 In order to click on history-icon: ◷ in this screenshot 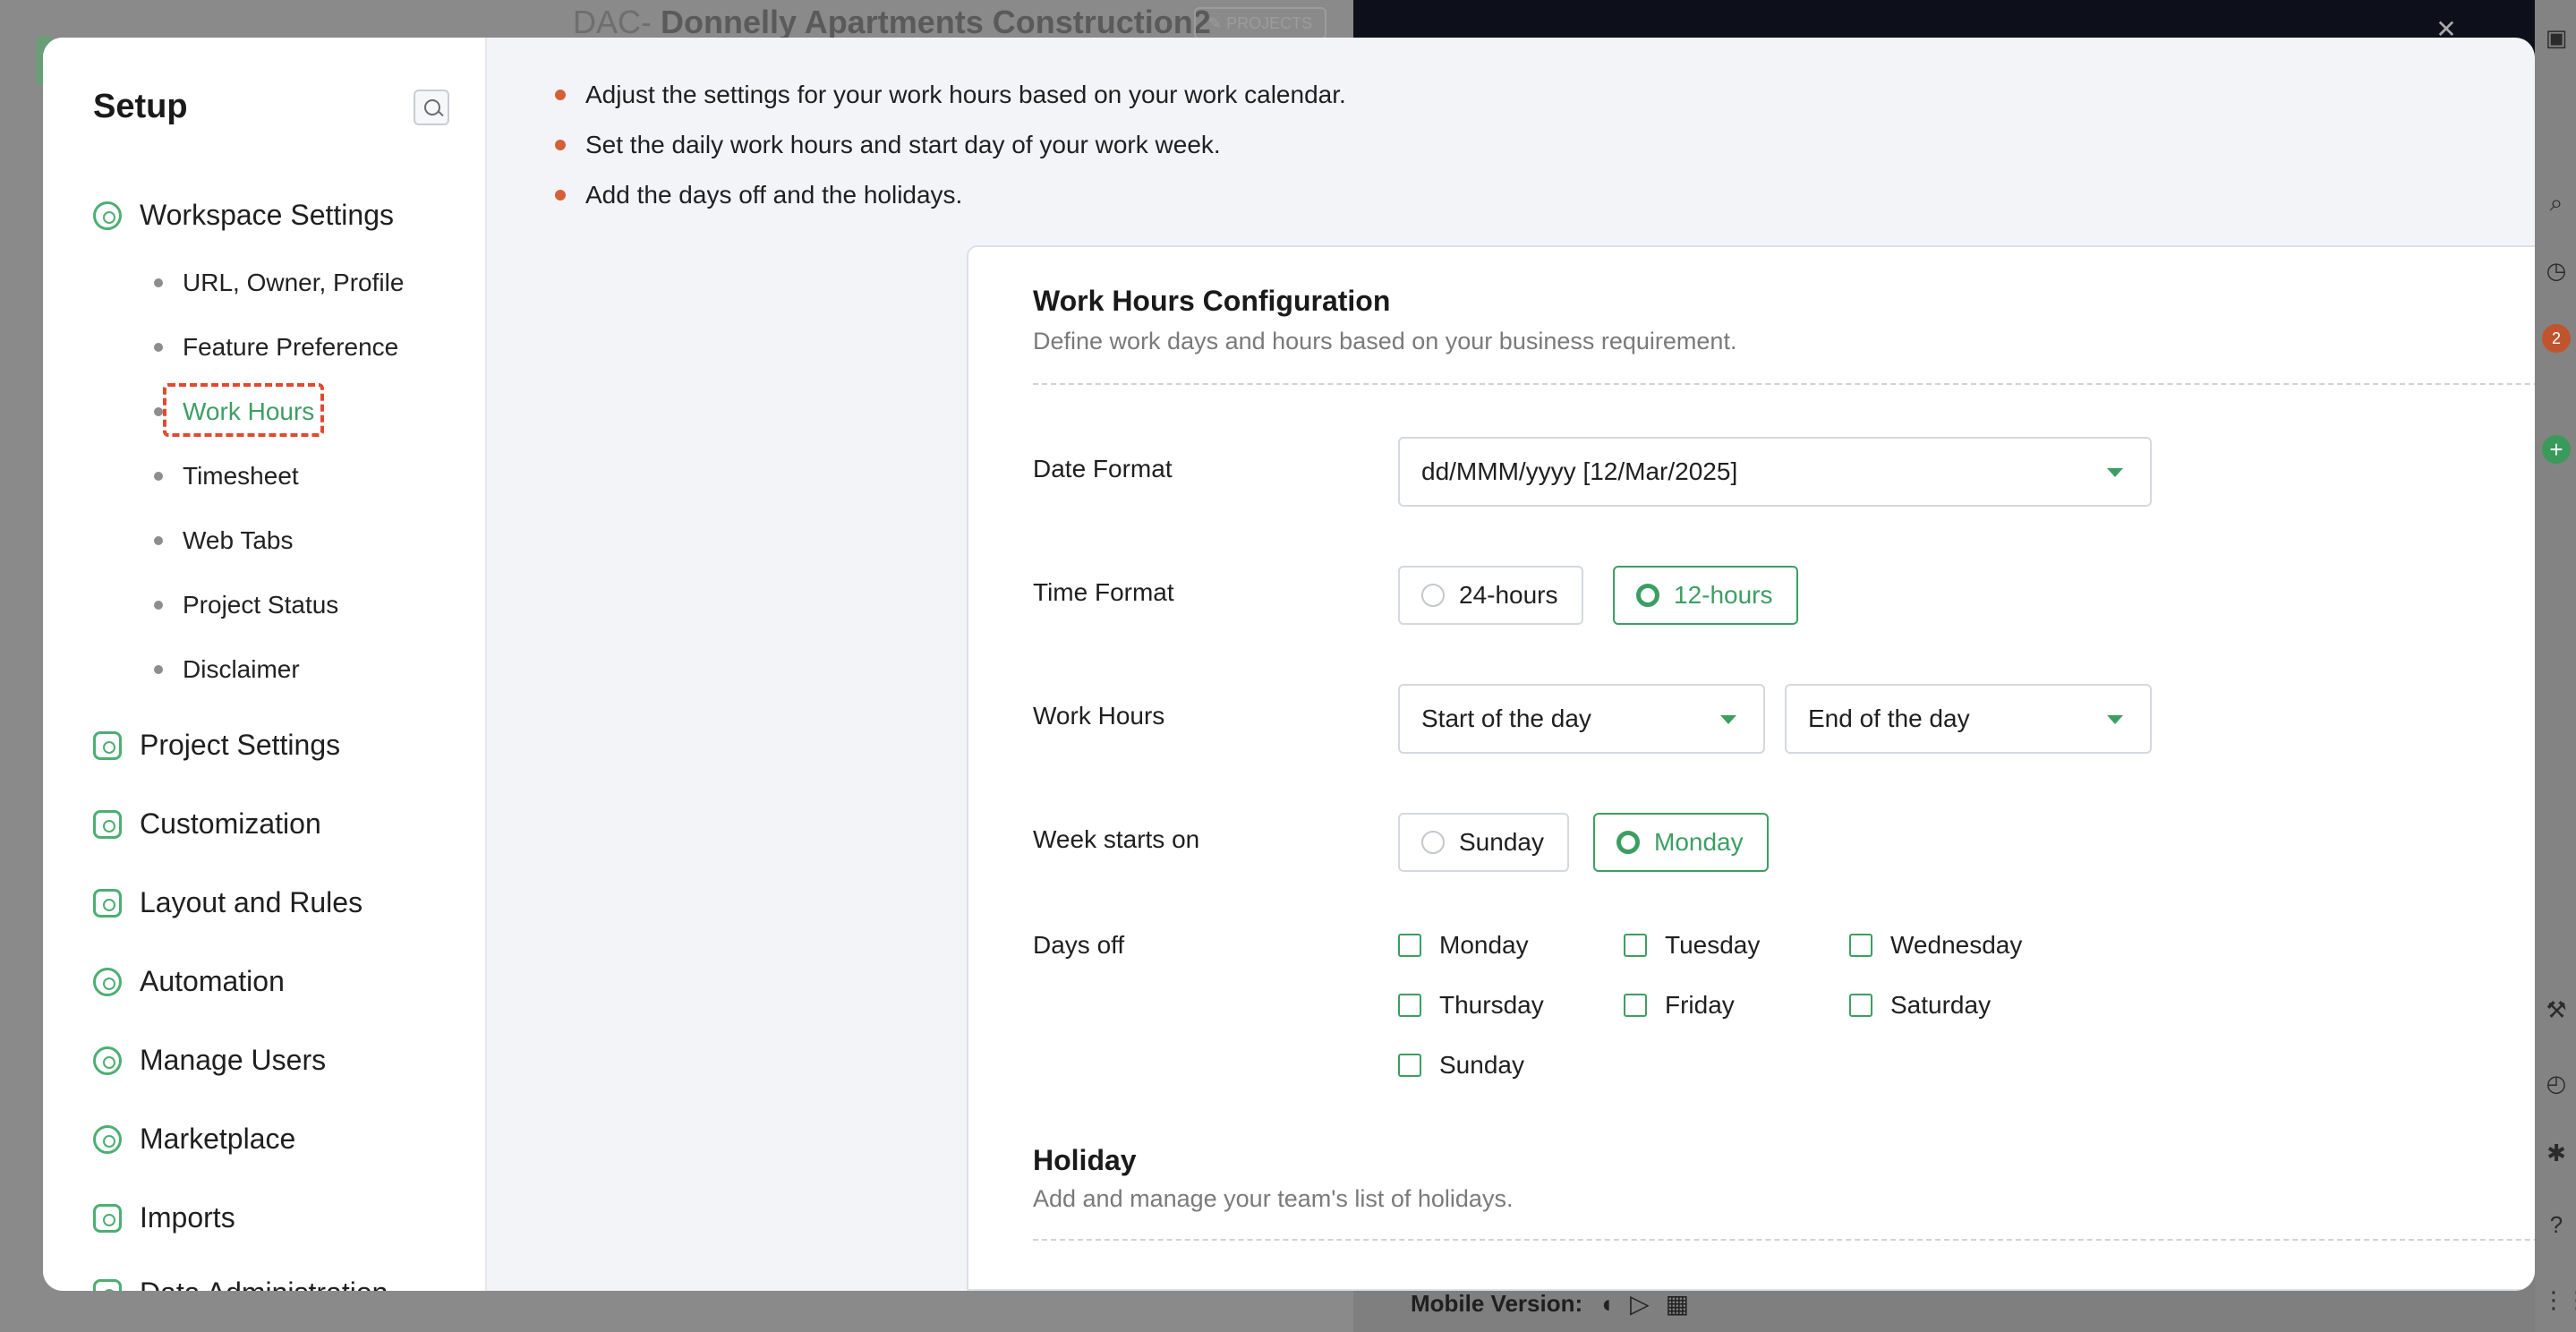, I will do `click(2556, 270)`.